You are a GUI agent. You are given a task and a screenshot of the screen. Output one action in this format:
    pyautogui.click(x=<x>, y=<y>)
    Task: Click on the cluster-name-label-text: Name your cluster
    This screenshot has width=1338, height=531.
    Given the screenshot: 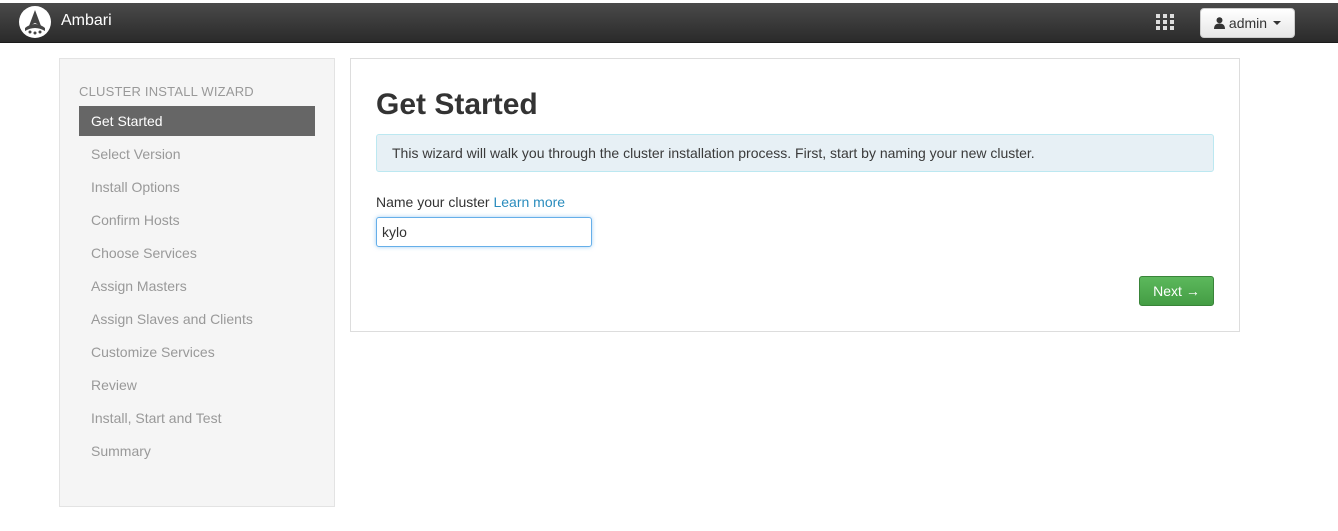 What is the action you would take?
    pyautogui.click(x=433, y=202)
    